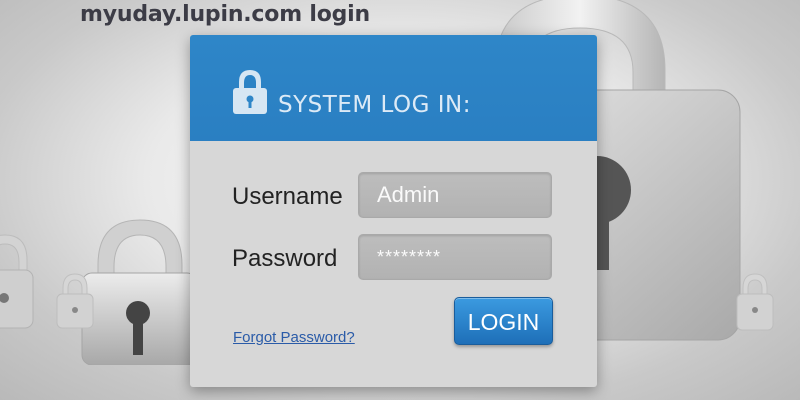  Describe the element at coordinates (287, 196) in the screenshot. I see `username-label: Username` at that location.